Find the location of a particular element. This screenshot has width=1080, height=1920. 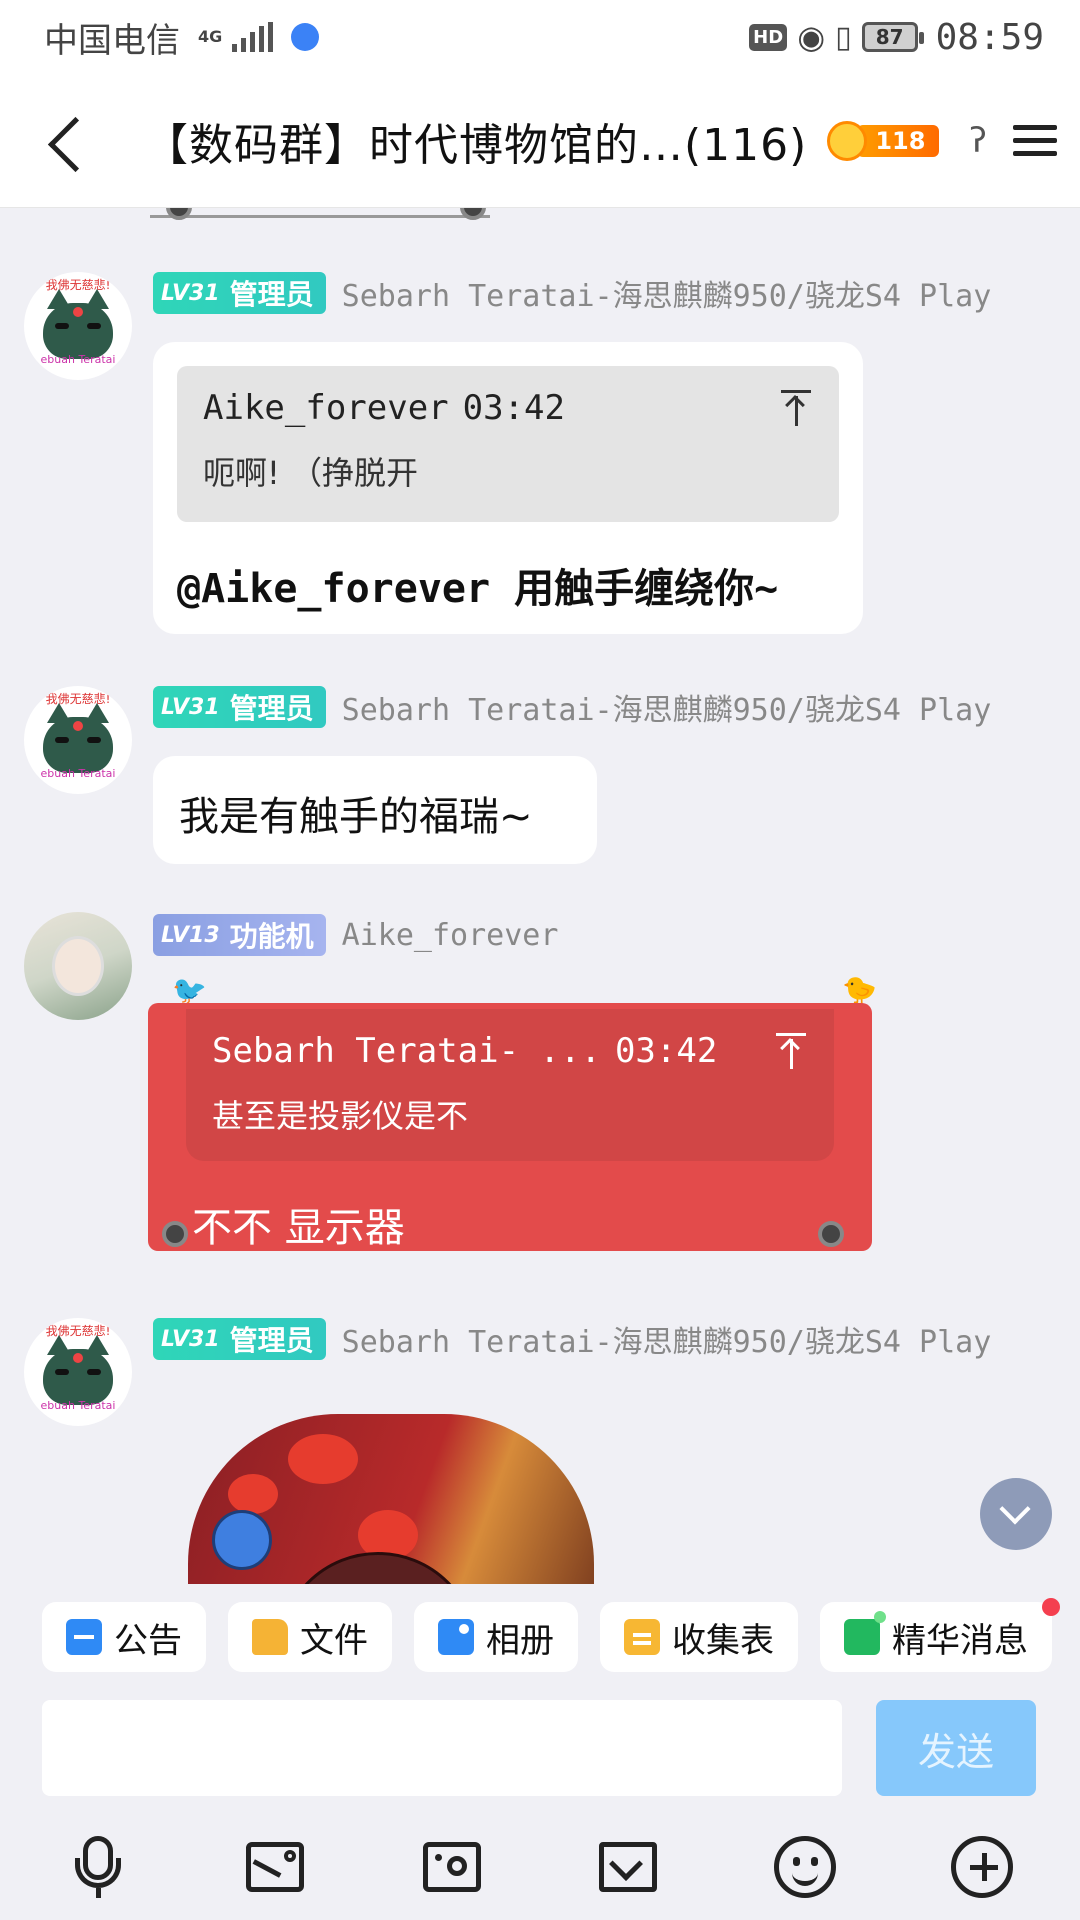

ear-icon: ʔ is located at coordinates (977, 141).